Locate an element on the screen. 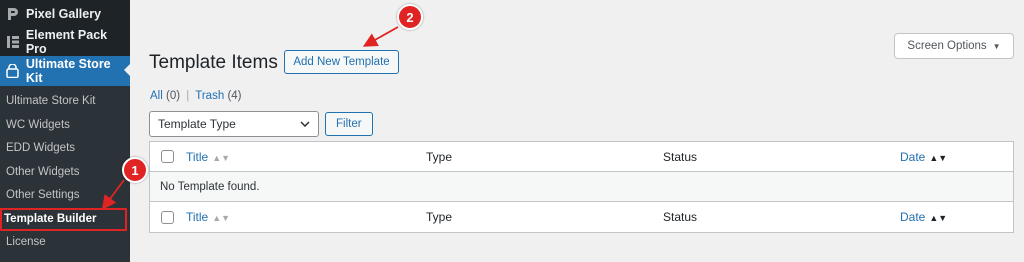 This screenshot has width=1024, height=262. menu-item-label: Pixel Gallery is located at coordinates (64, 14).